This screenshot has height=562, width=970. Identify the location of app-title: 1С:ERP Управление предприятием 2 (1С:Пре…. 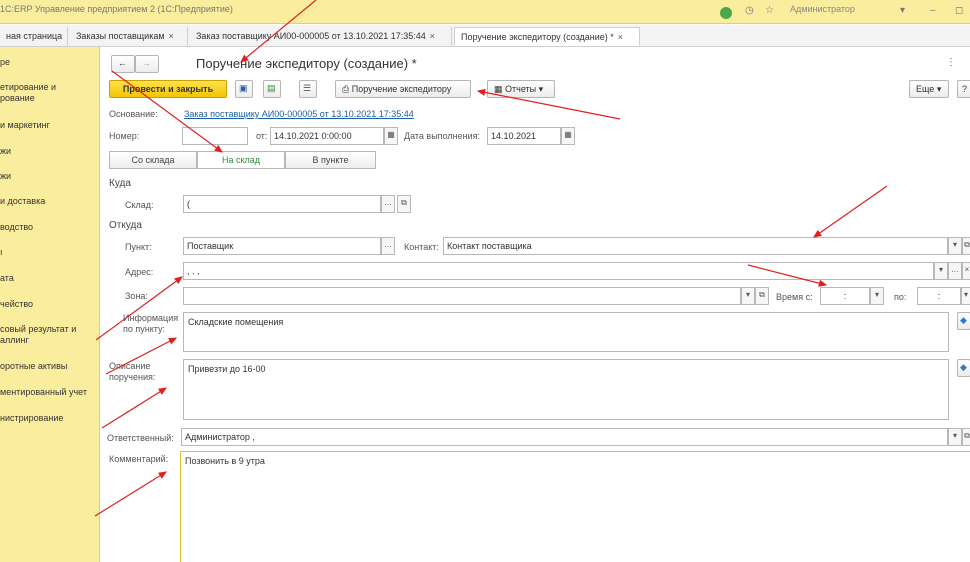
(116, 9).